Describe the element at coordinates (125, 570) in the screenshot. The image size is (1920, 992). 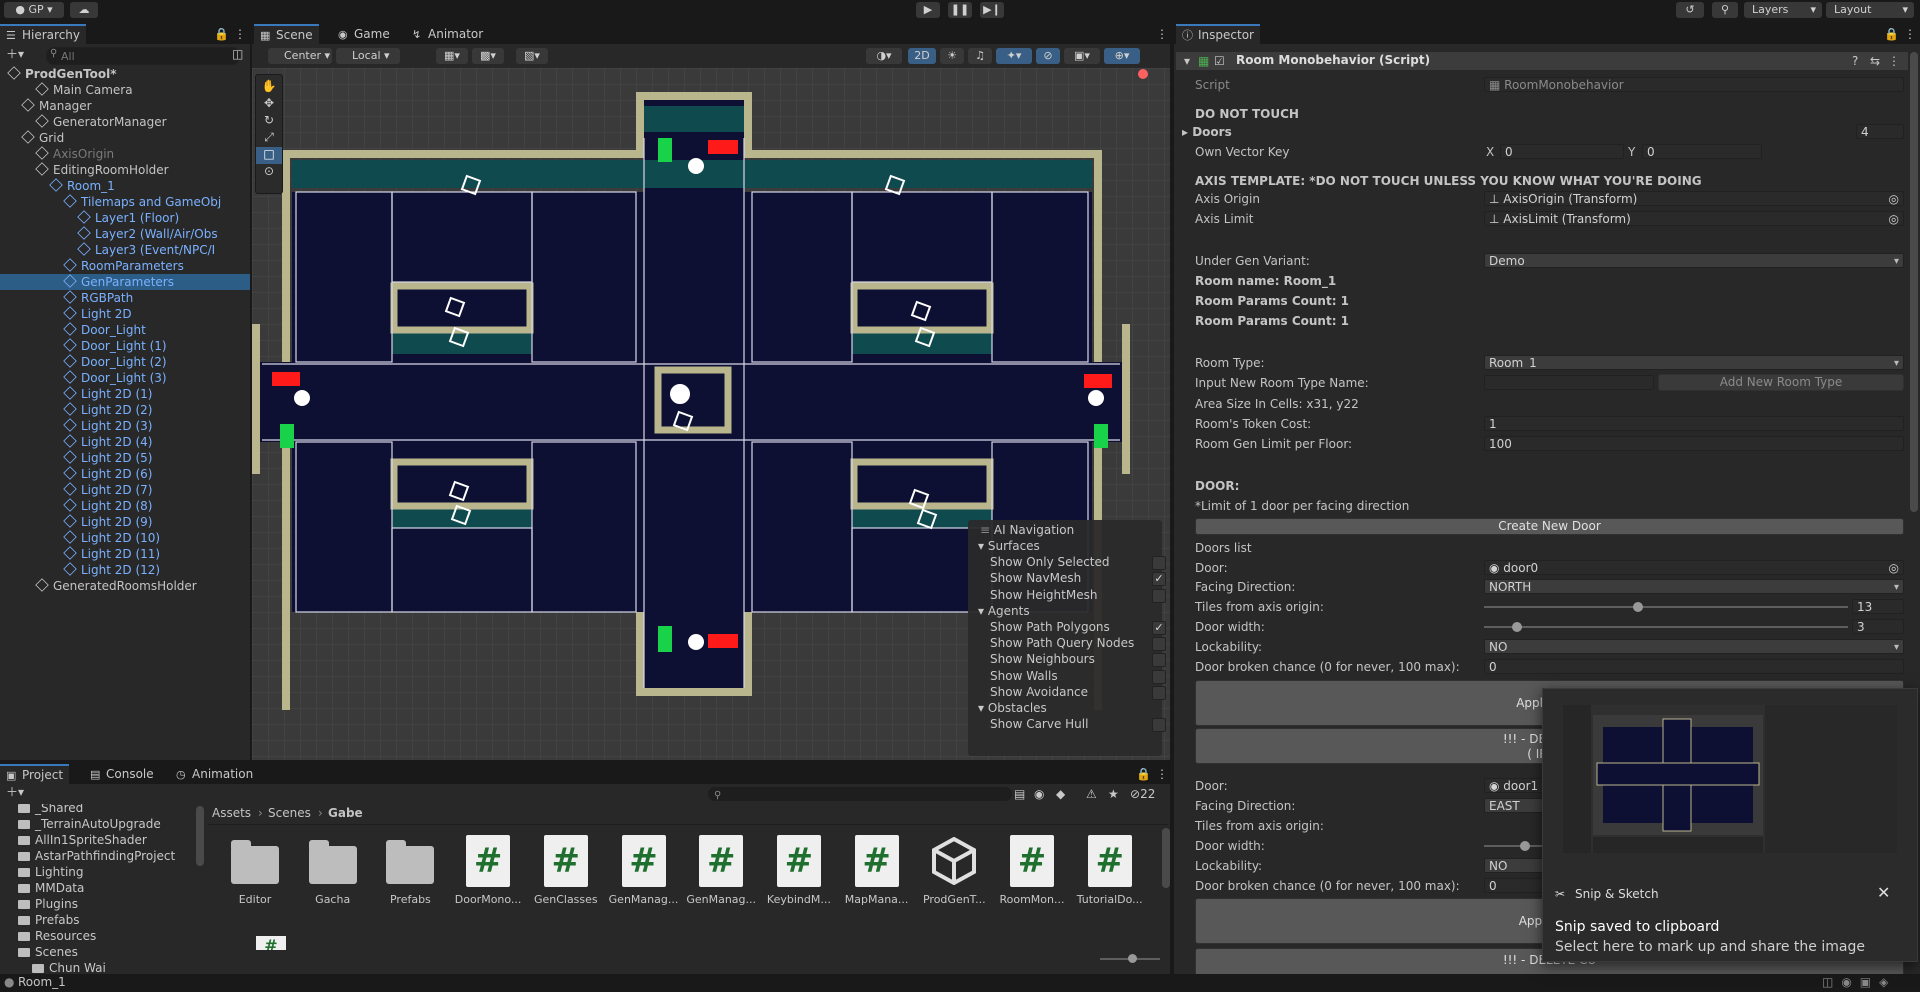
I see `hierarchy-item: Light 2D (12)` at that location.